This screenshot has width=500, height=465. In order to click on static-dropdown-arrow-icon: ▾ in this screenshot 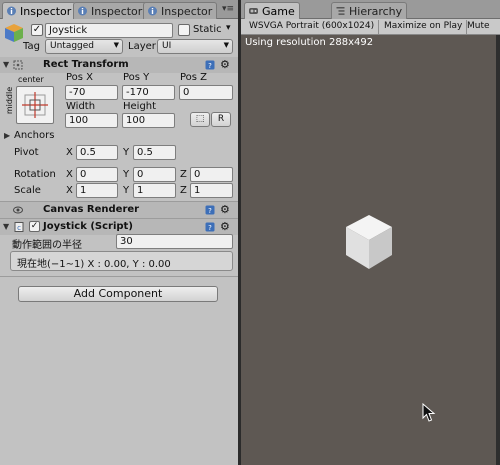, I will do `click(228, 28)`.